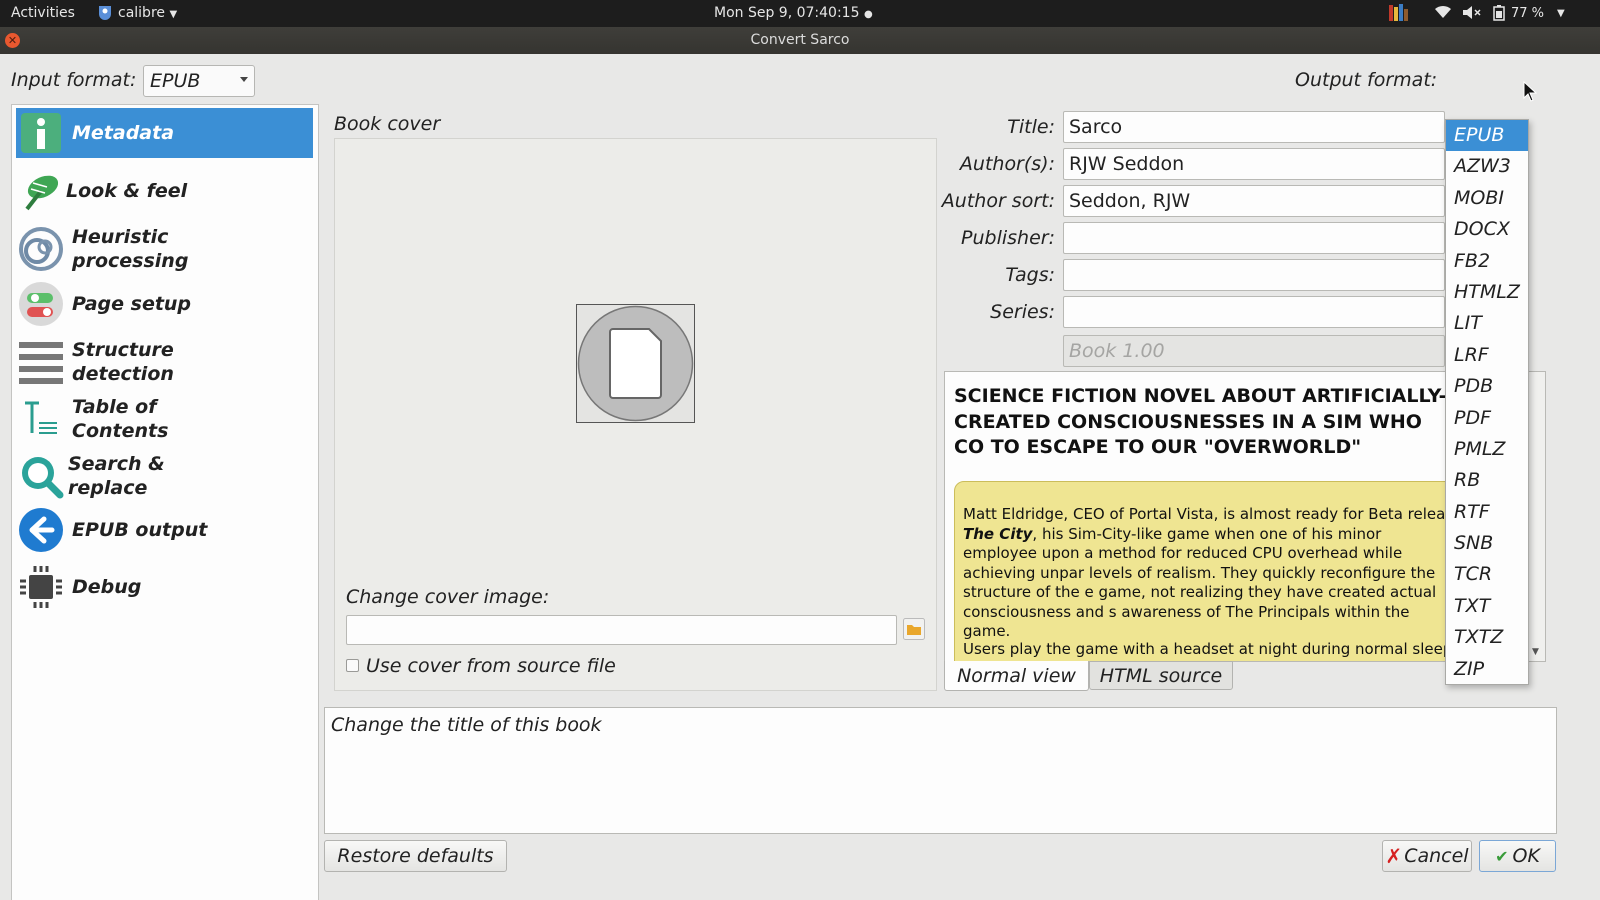 The width and height of the screenshot is (1600, 900). I want to click on tab-label: HTML source, so click(1161, 675).